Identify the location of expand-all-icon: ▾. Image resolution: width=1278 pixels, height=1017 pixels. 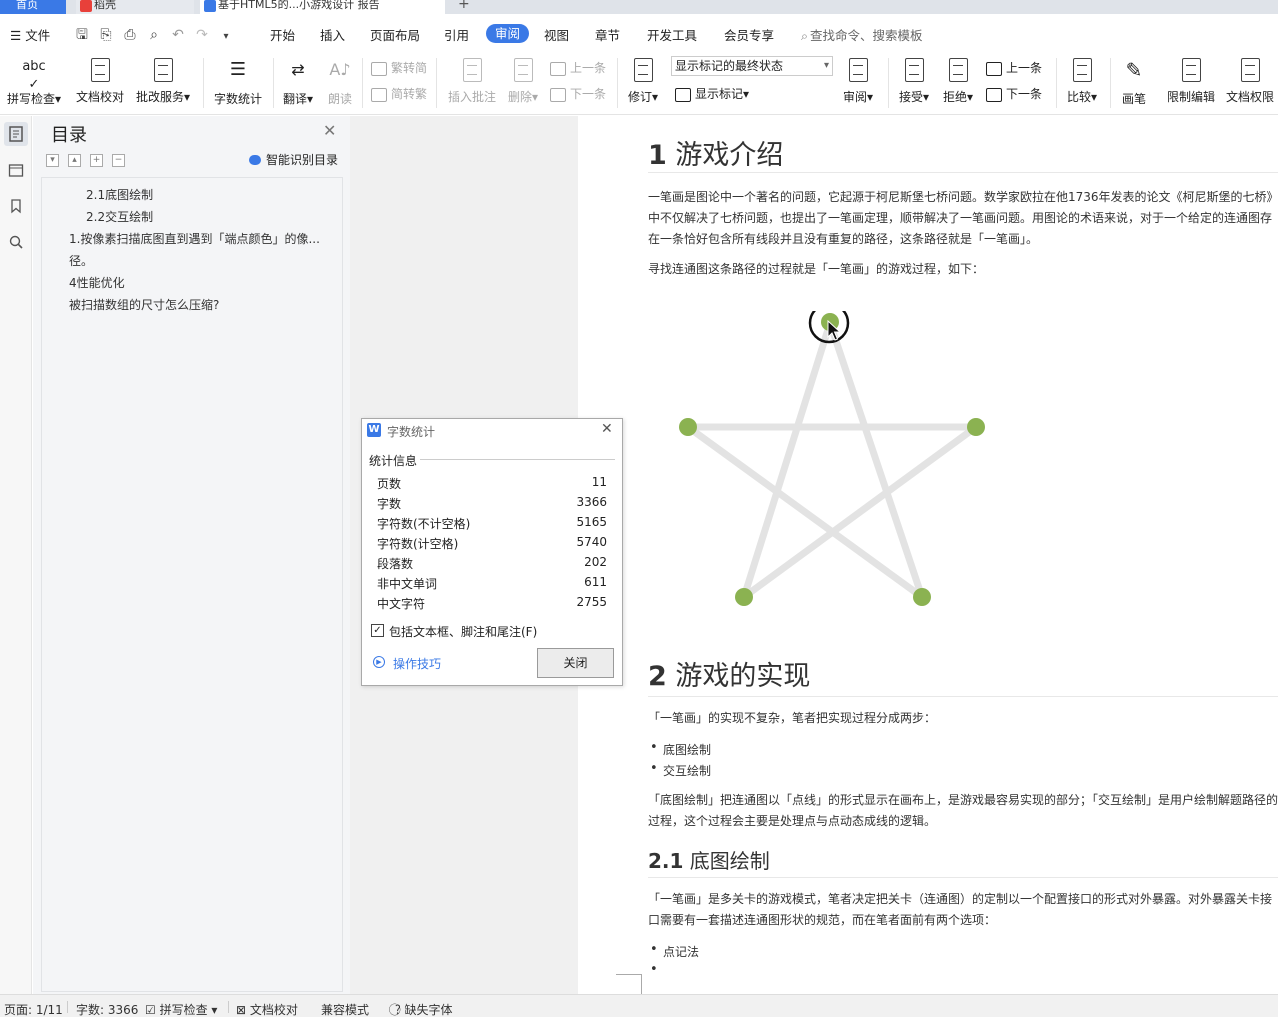
(52, 160).